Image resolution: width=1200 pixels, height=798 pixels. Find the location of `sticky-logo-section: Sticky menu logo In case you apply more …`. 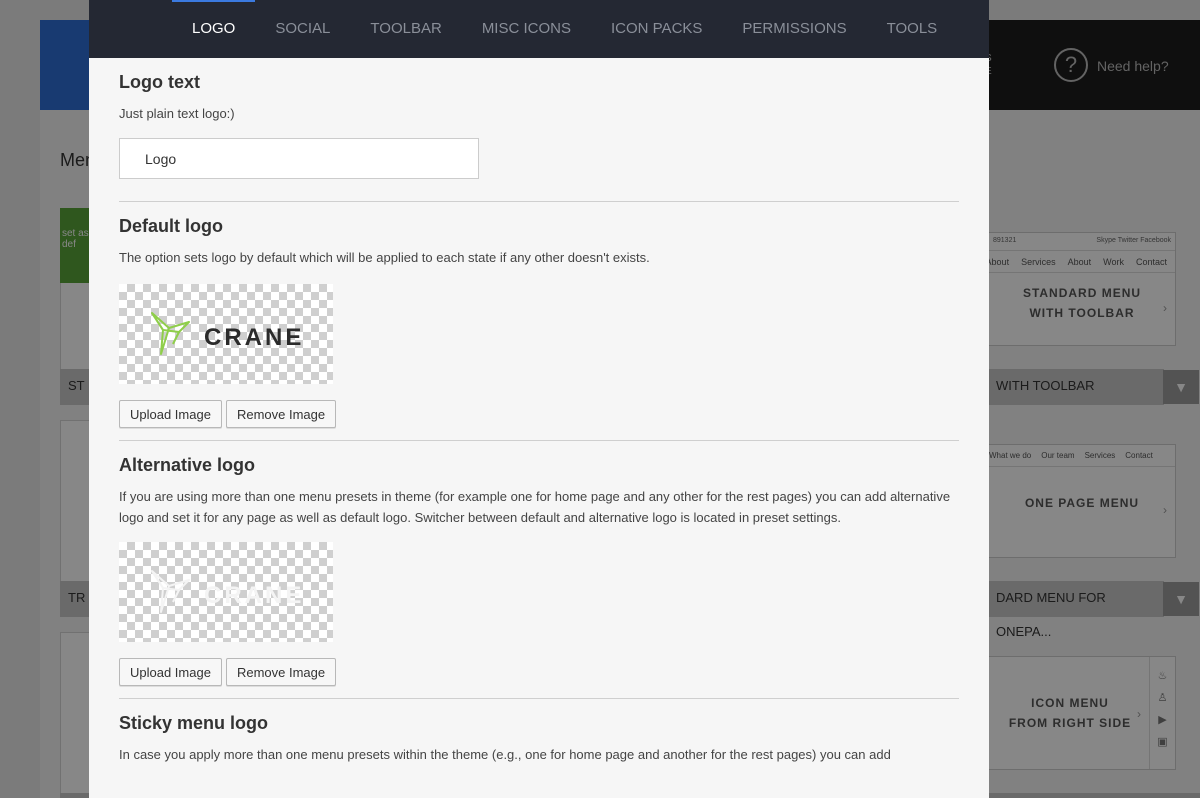

sticky-logo-section: Sticky menu logo In case you apply more … is located at coordinates (539, 739).